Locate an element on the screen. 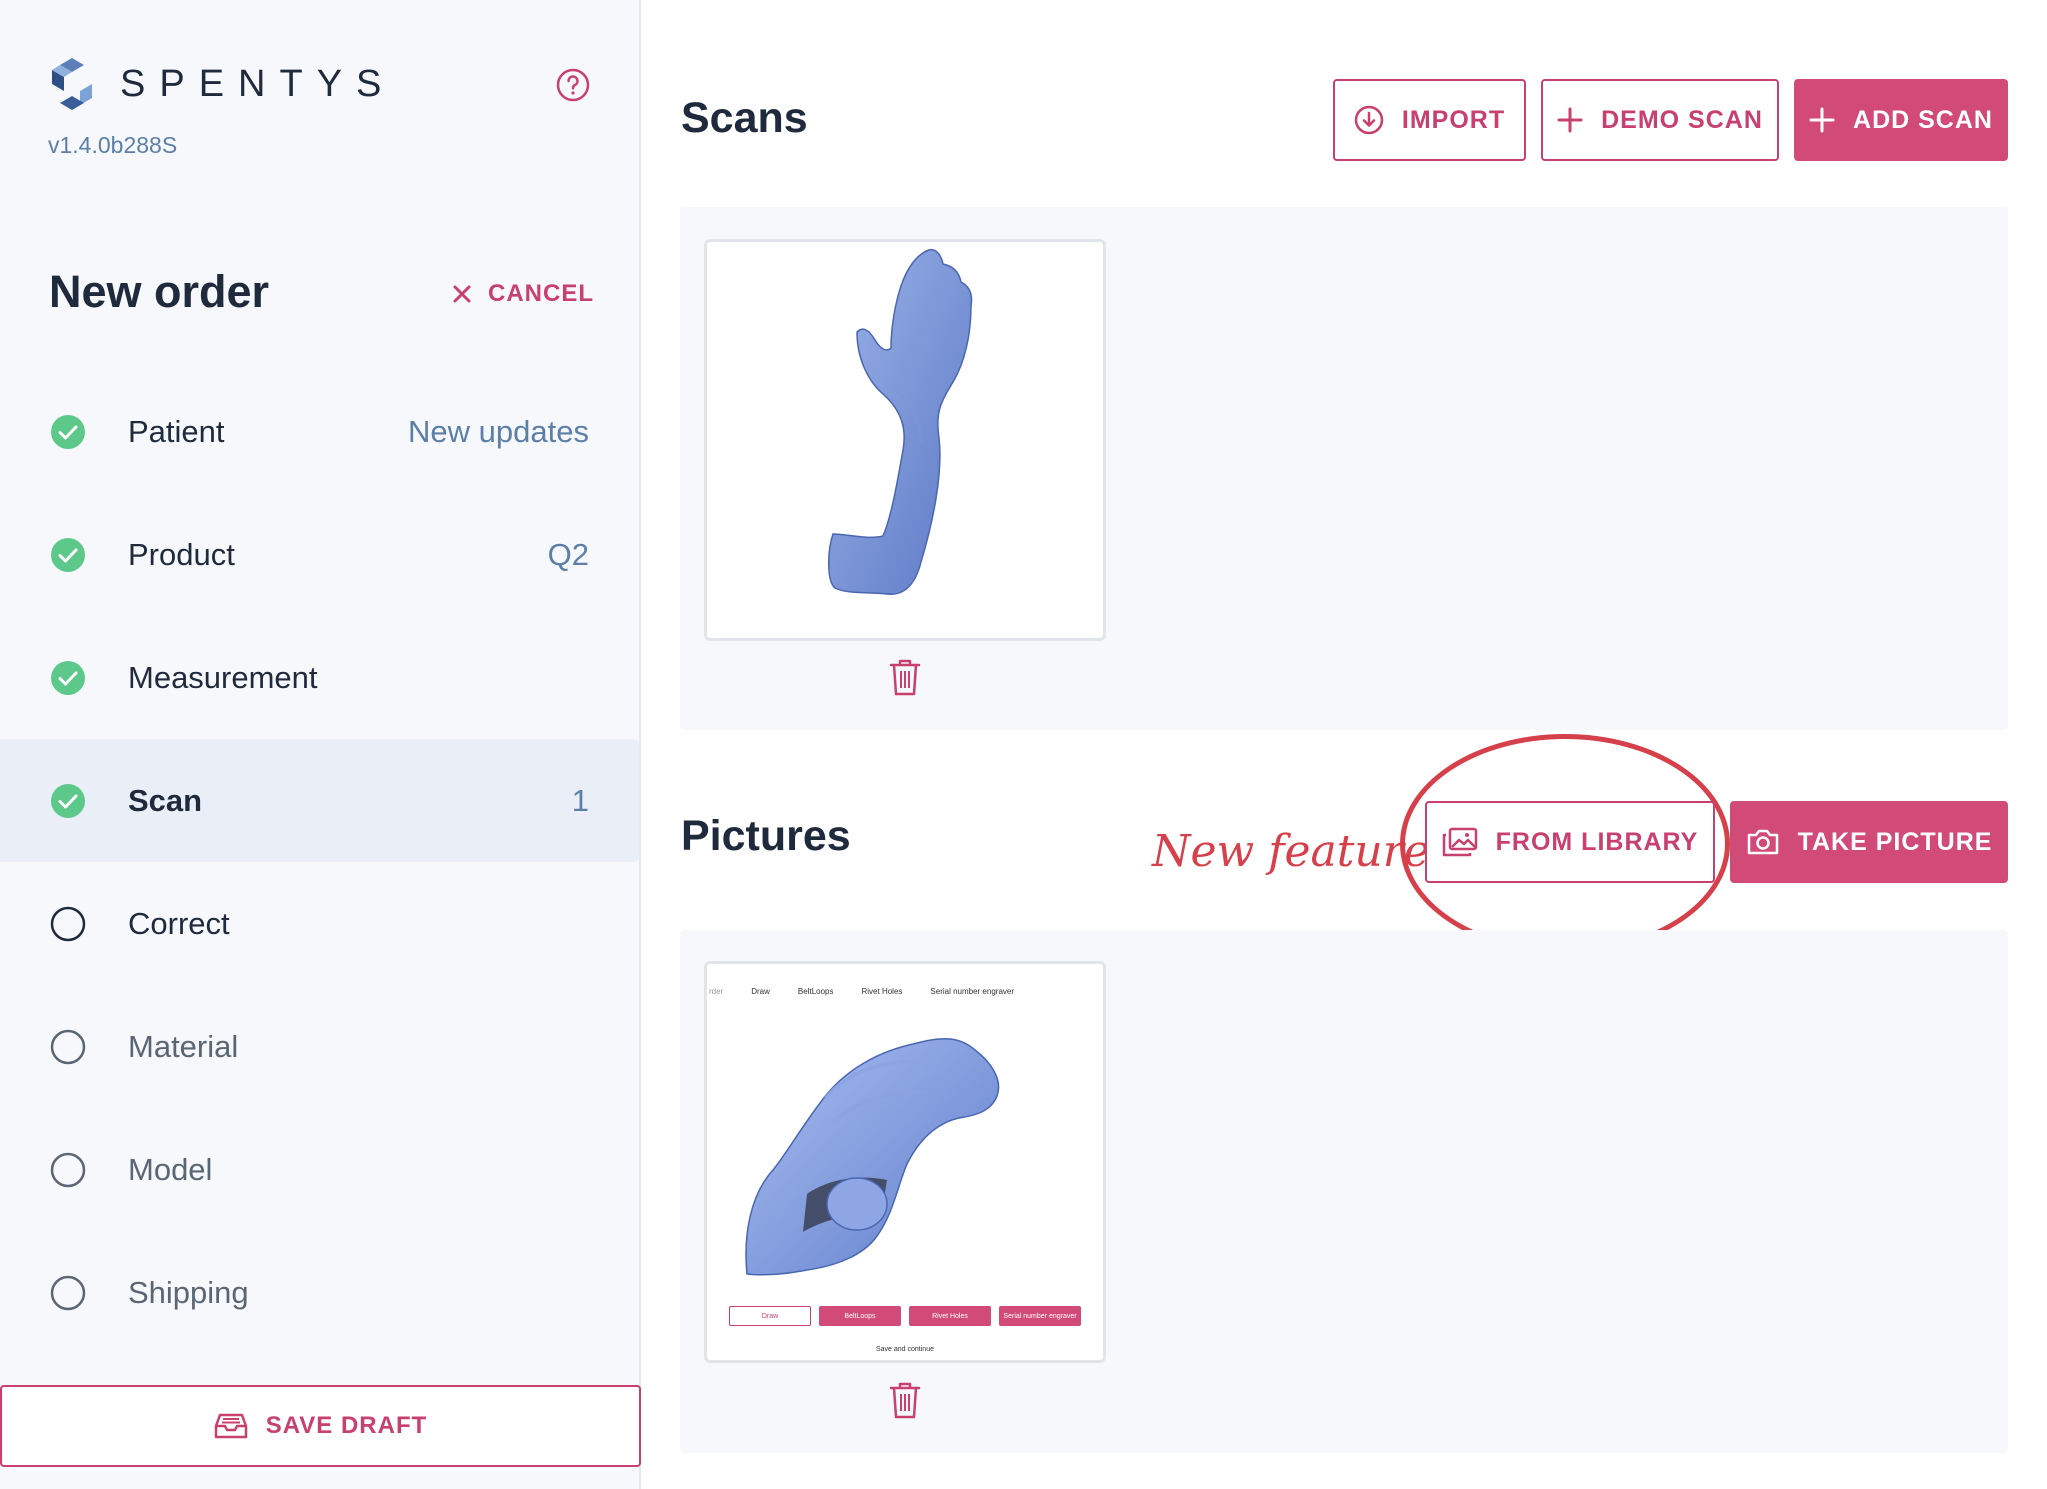 The image size is (2047, 1489). cancel-button: CANCEL is located at coordinates (523, 294).